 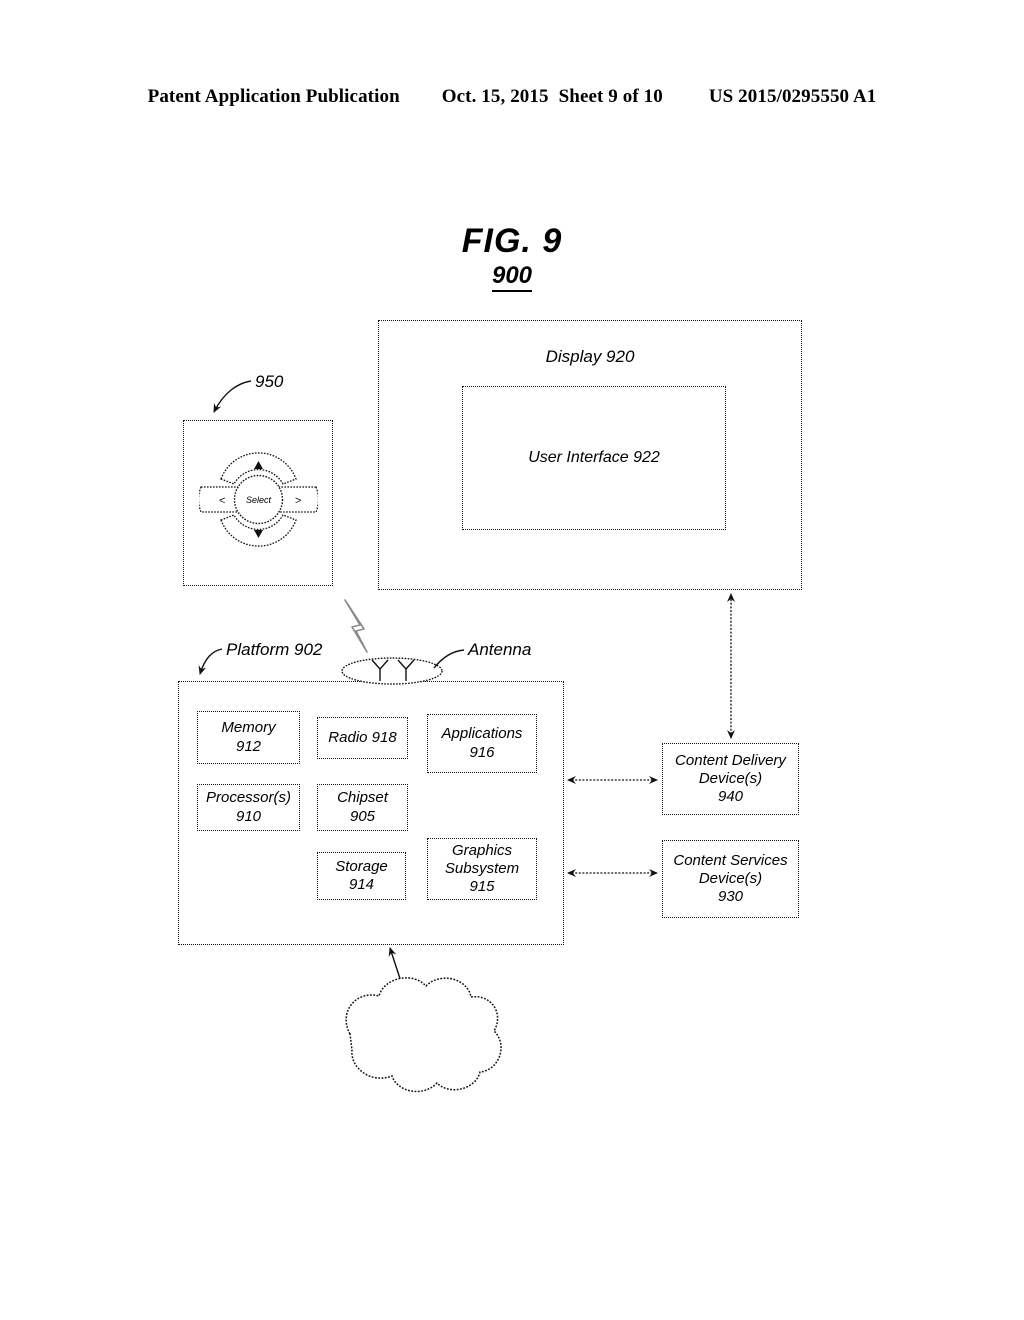 What do you see at coordinates (482, 887) in the screenshot?
I see `graphics-ref: 915` at bounding box center [482, 887].